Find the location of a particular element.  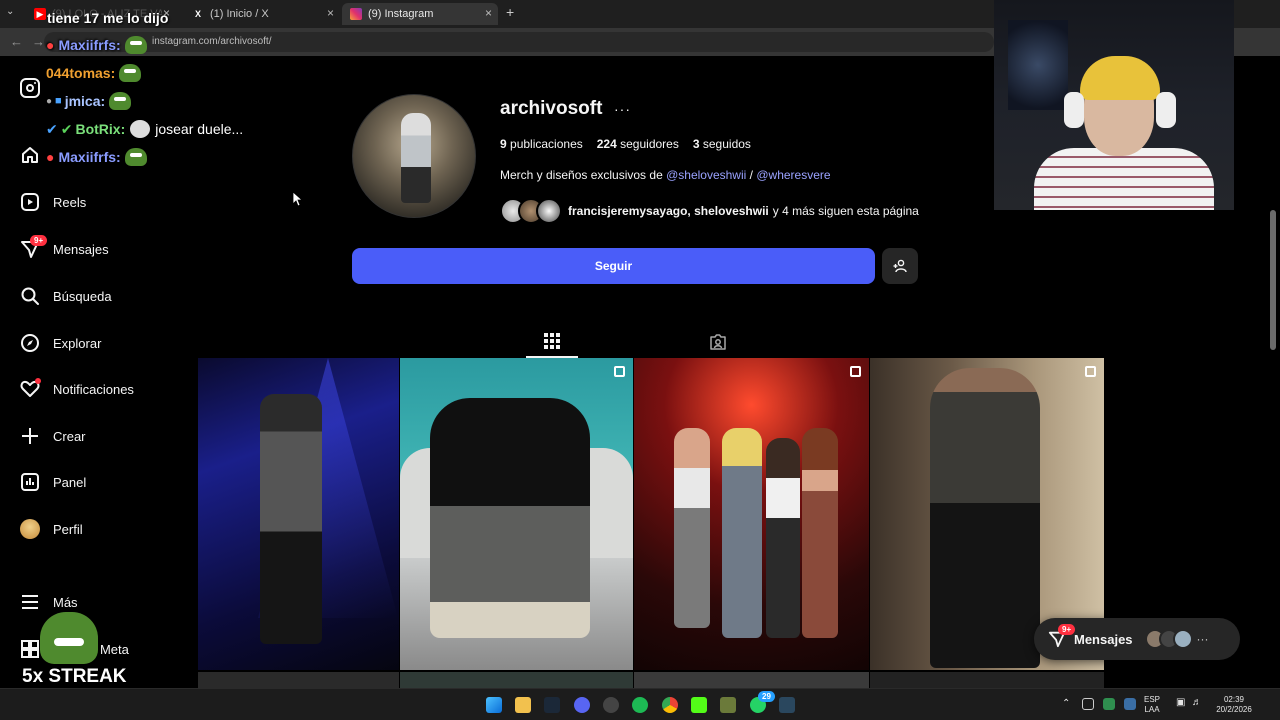

sidebar-item-explore: Explorar is located at coordinates (60, 343).